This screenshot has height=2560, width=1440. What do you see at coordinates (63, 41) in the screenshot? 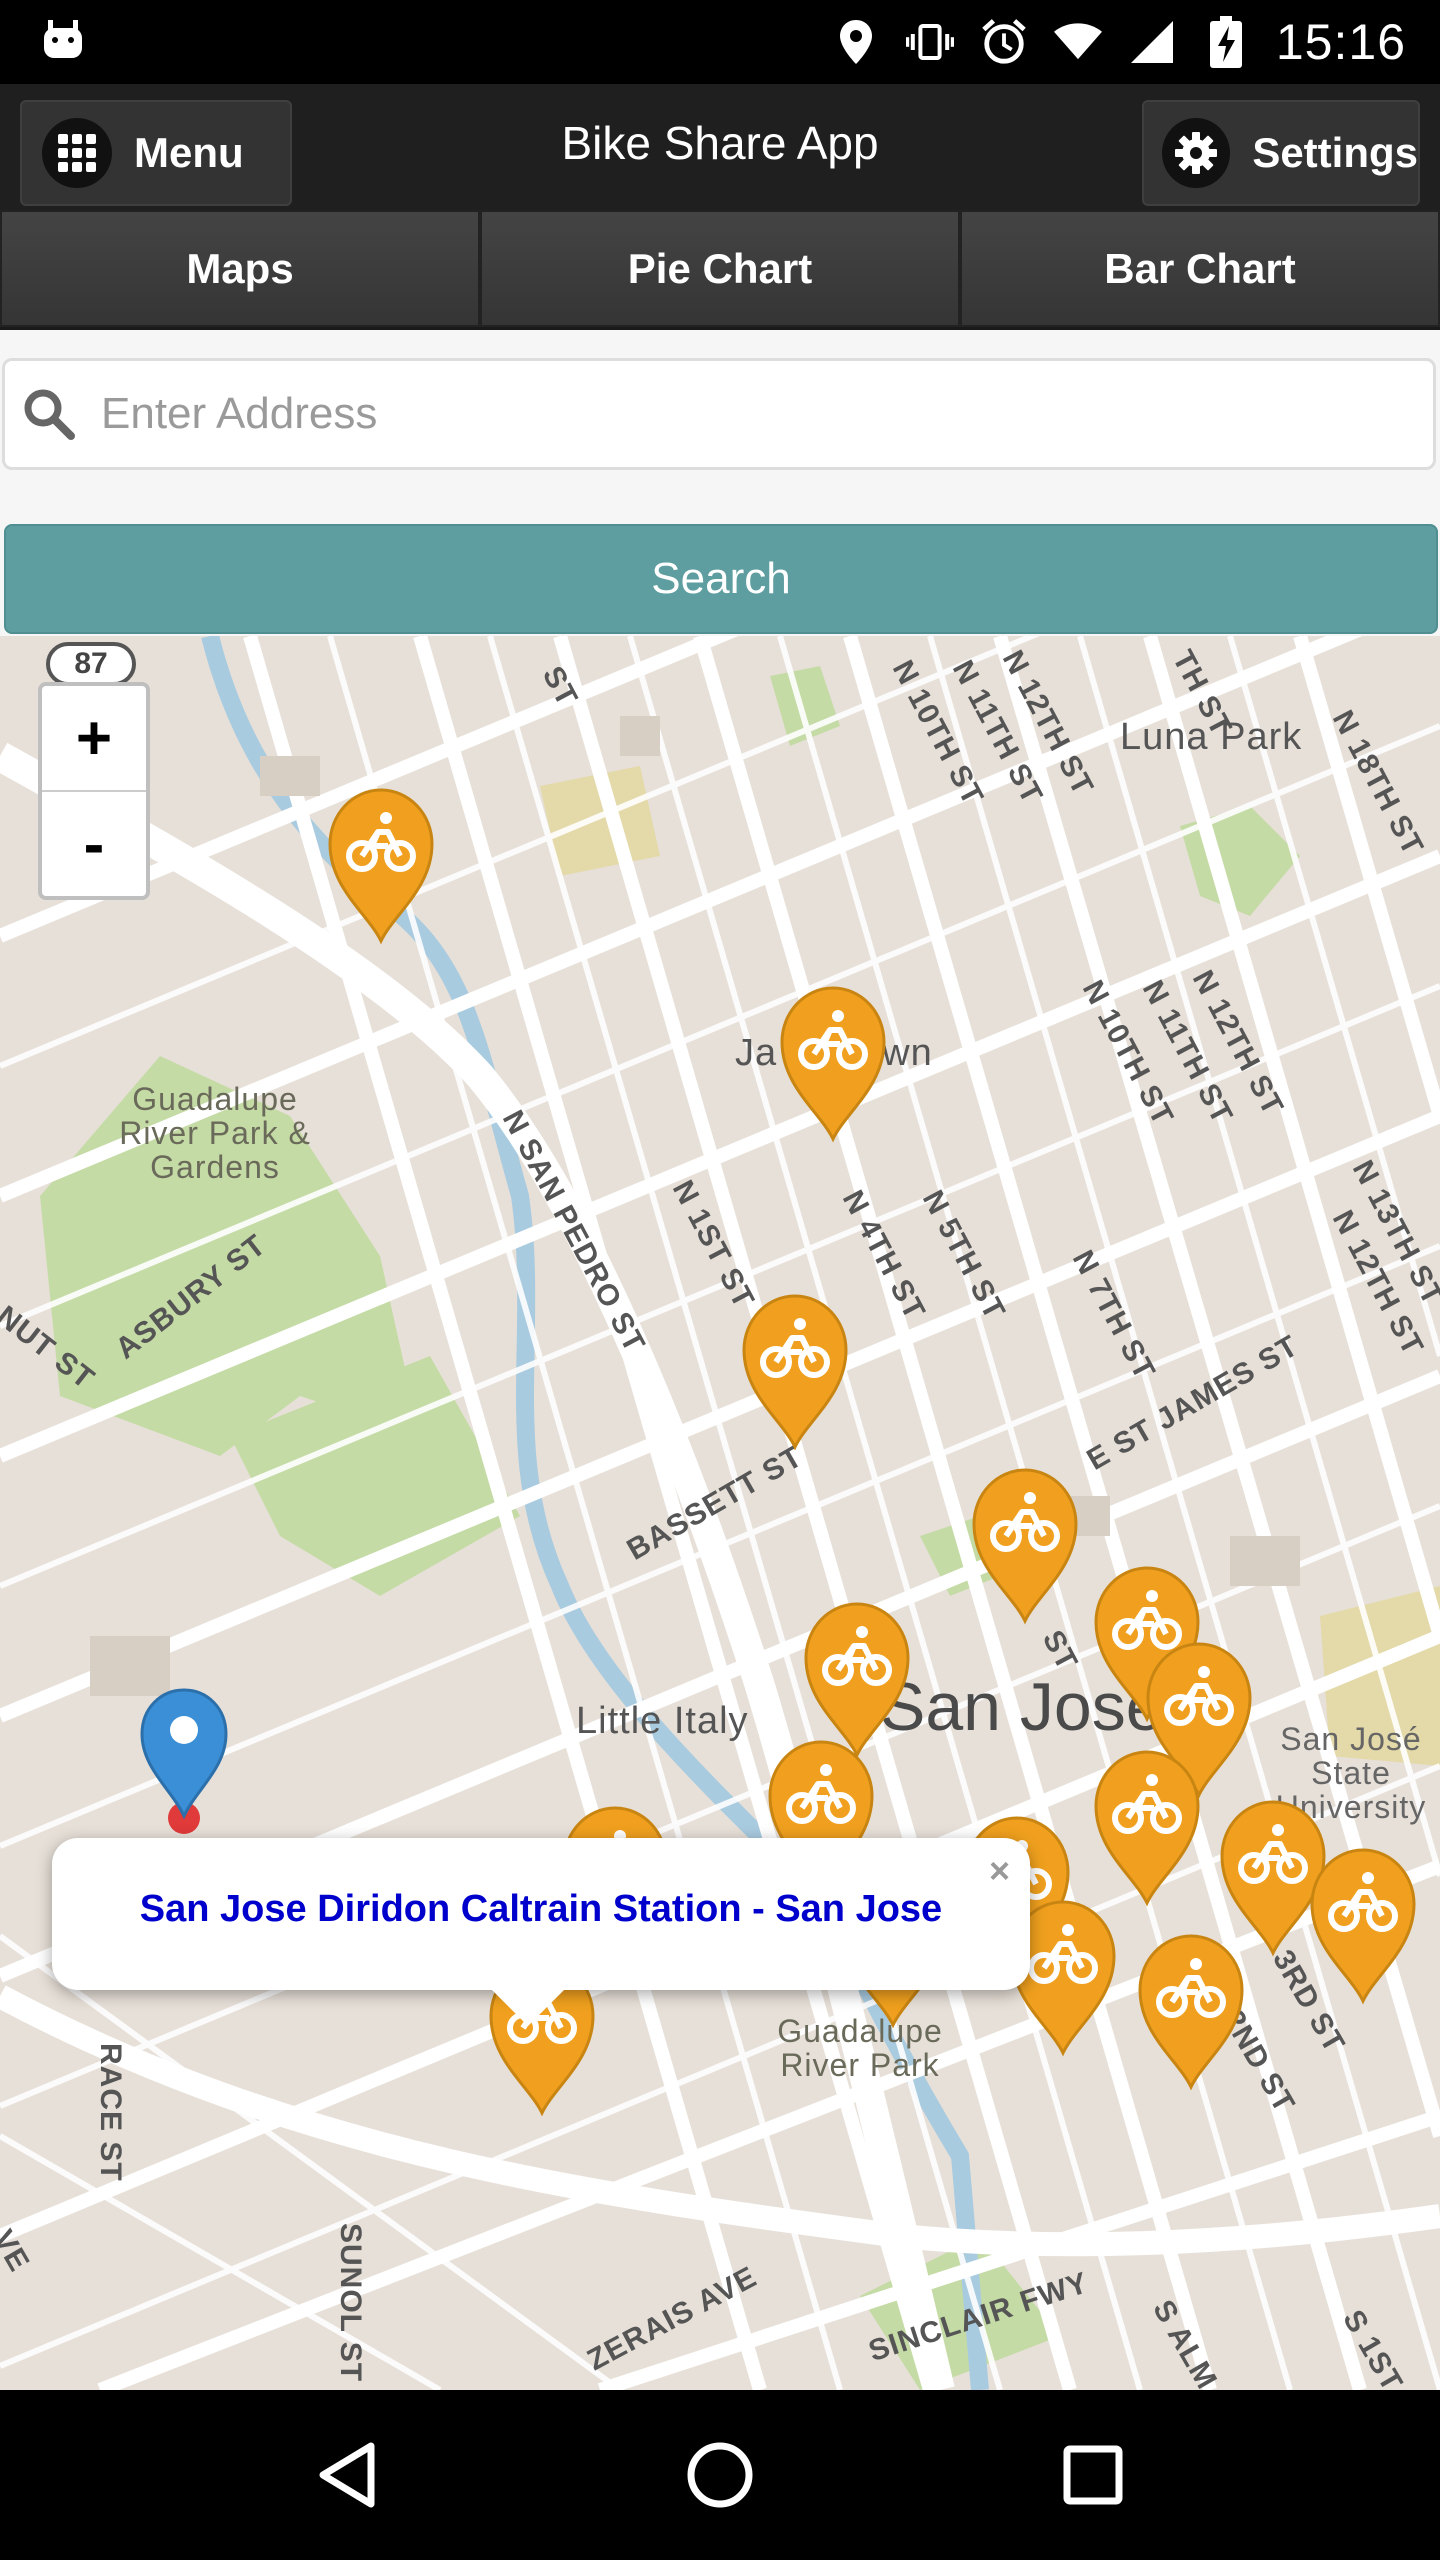
I see `android-notification-icon` at bounding box center [63, 41].